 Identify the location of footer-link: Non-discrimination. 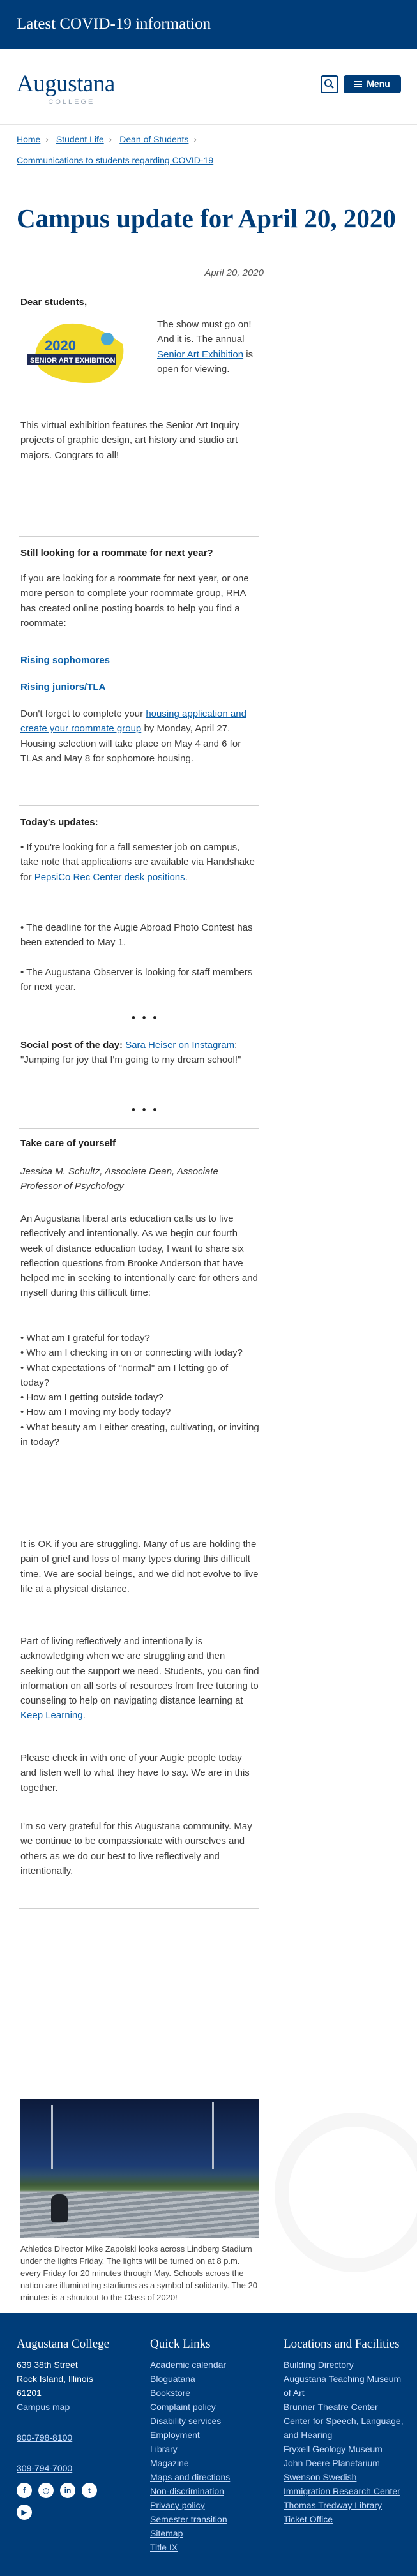
(210, 2491).